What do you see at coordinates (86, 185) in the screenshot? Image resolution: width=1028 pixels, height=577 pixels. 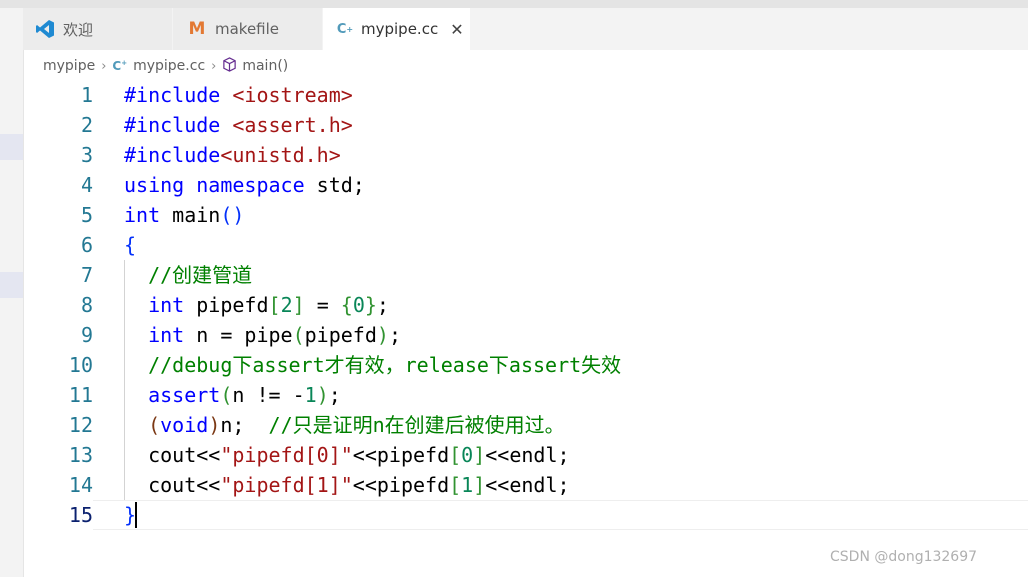 I see `line-number: 4` at bounding box center [86, 185].